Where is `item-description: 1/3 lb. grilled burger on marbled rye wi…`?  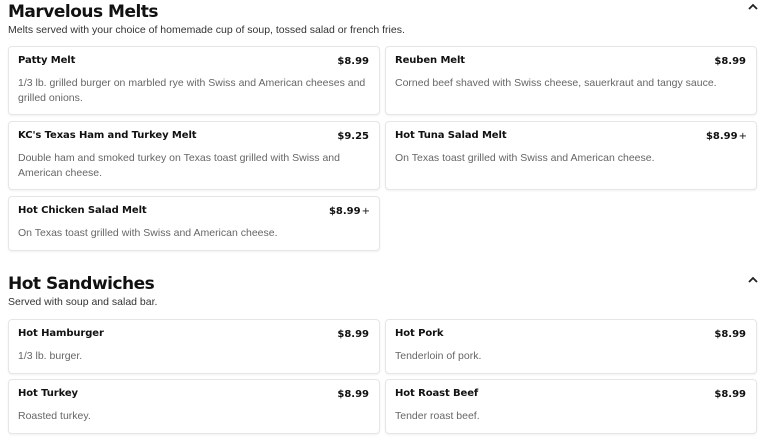 item-description: 1/3 lb. grilled burger on marbled rye wi… is located at coordinates (192, 90).